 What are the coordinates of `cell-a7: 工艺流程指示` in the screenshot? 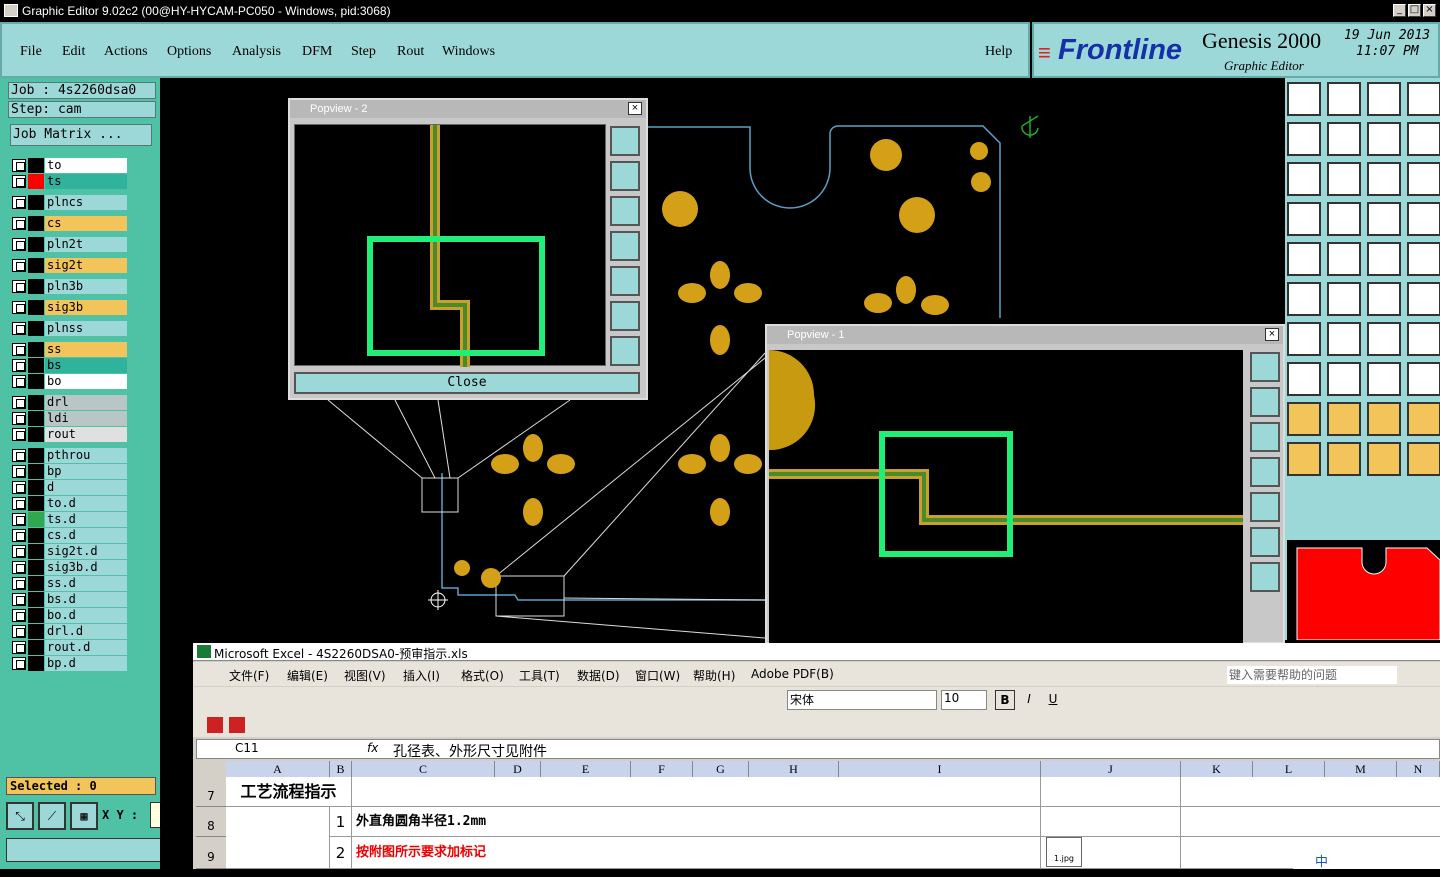 It's located at (289, 792).